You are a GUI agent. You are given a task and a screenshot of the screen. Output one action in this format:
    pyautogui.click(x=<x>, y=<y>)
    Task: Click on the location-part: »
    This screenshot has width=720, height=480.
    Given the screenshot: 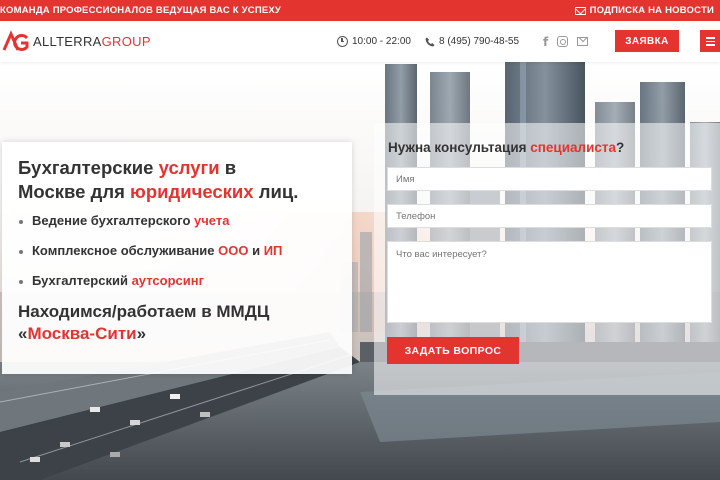 What is the action you would take?
    pyautogui.click(x=141, y=333)
    